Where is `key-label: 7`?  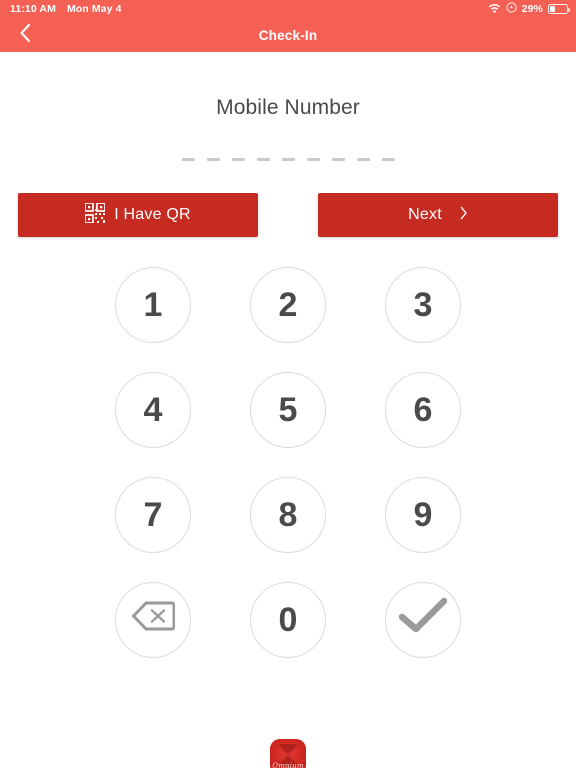
key-label: 7 is located at coordinates (153, 514).